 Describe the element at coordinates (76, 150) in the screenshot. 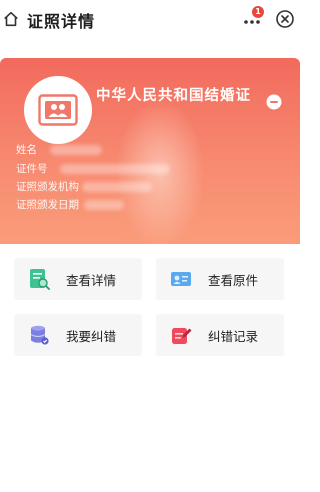

I see `field-value-name` at that location.